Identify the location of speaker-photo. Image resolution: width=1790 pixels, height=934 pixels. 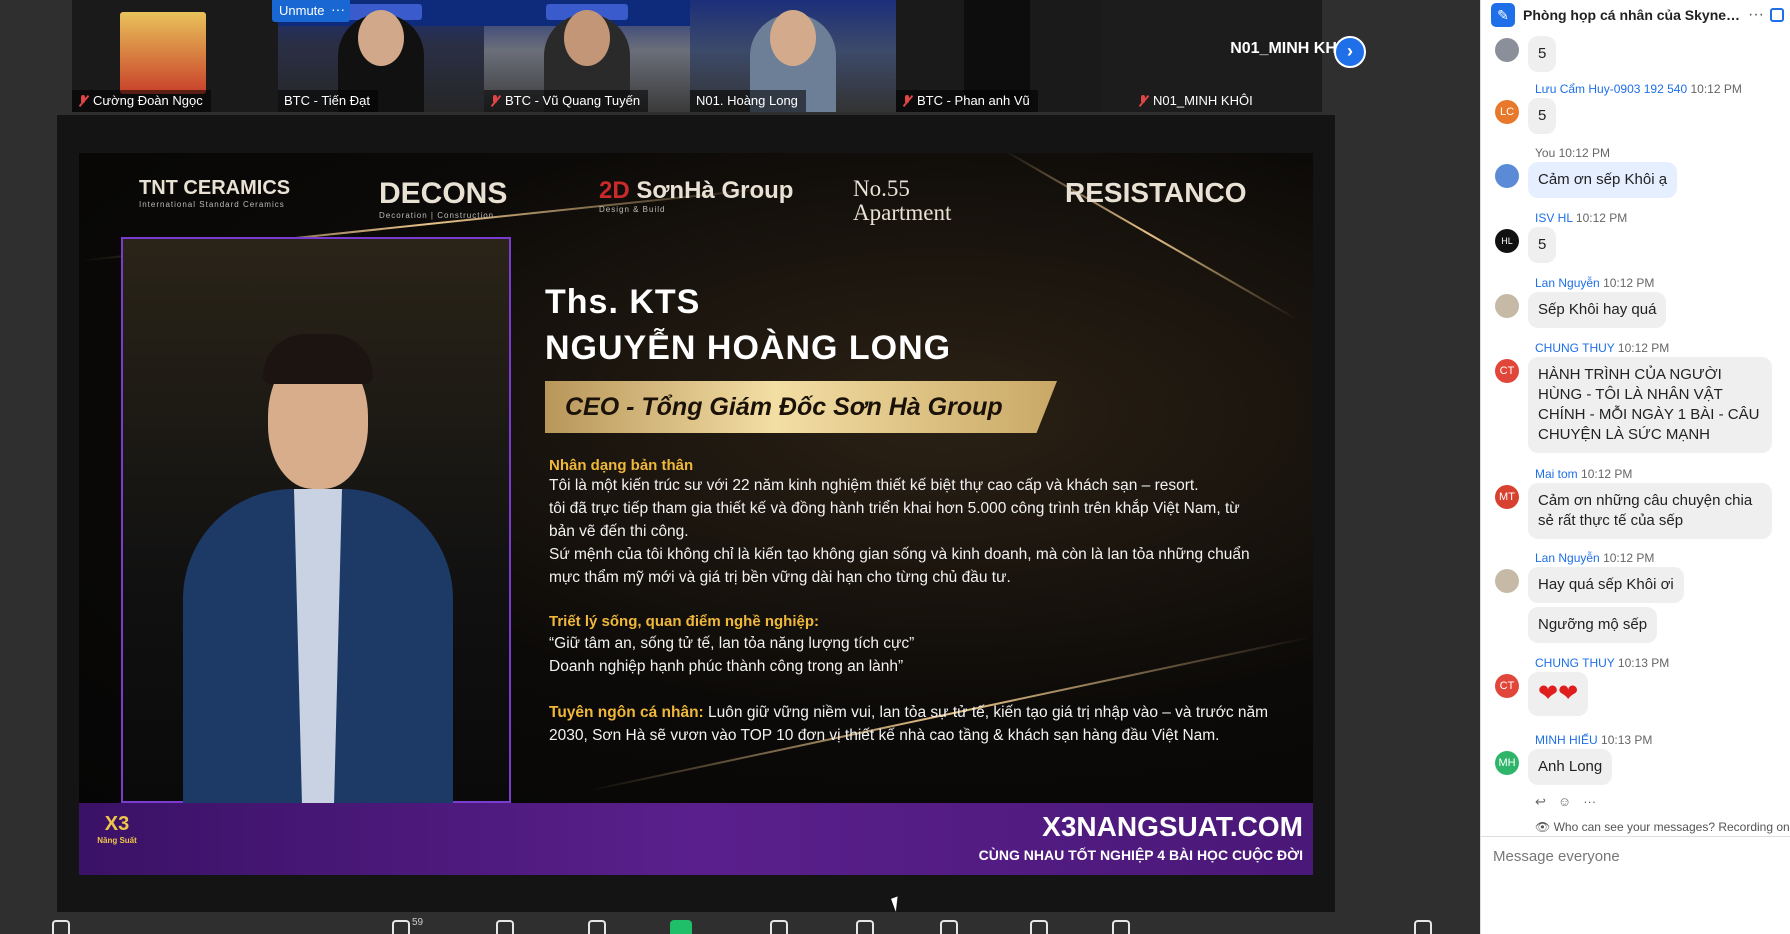
(316, 520).